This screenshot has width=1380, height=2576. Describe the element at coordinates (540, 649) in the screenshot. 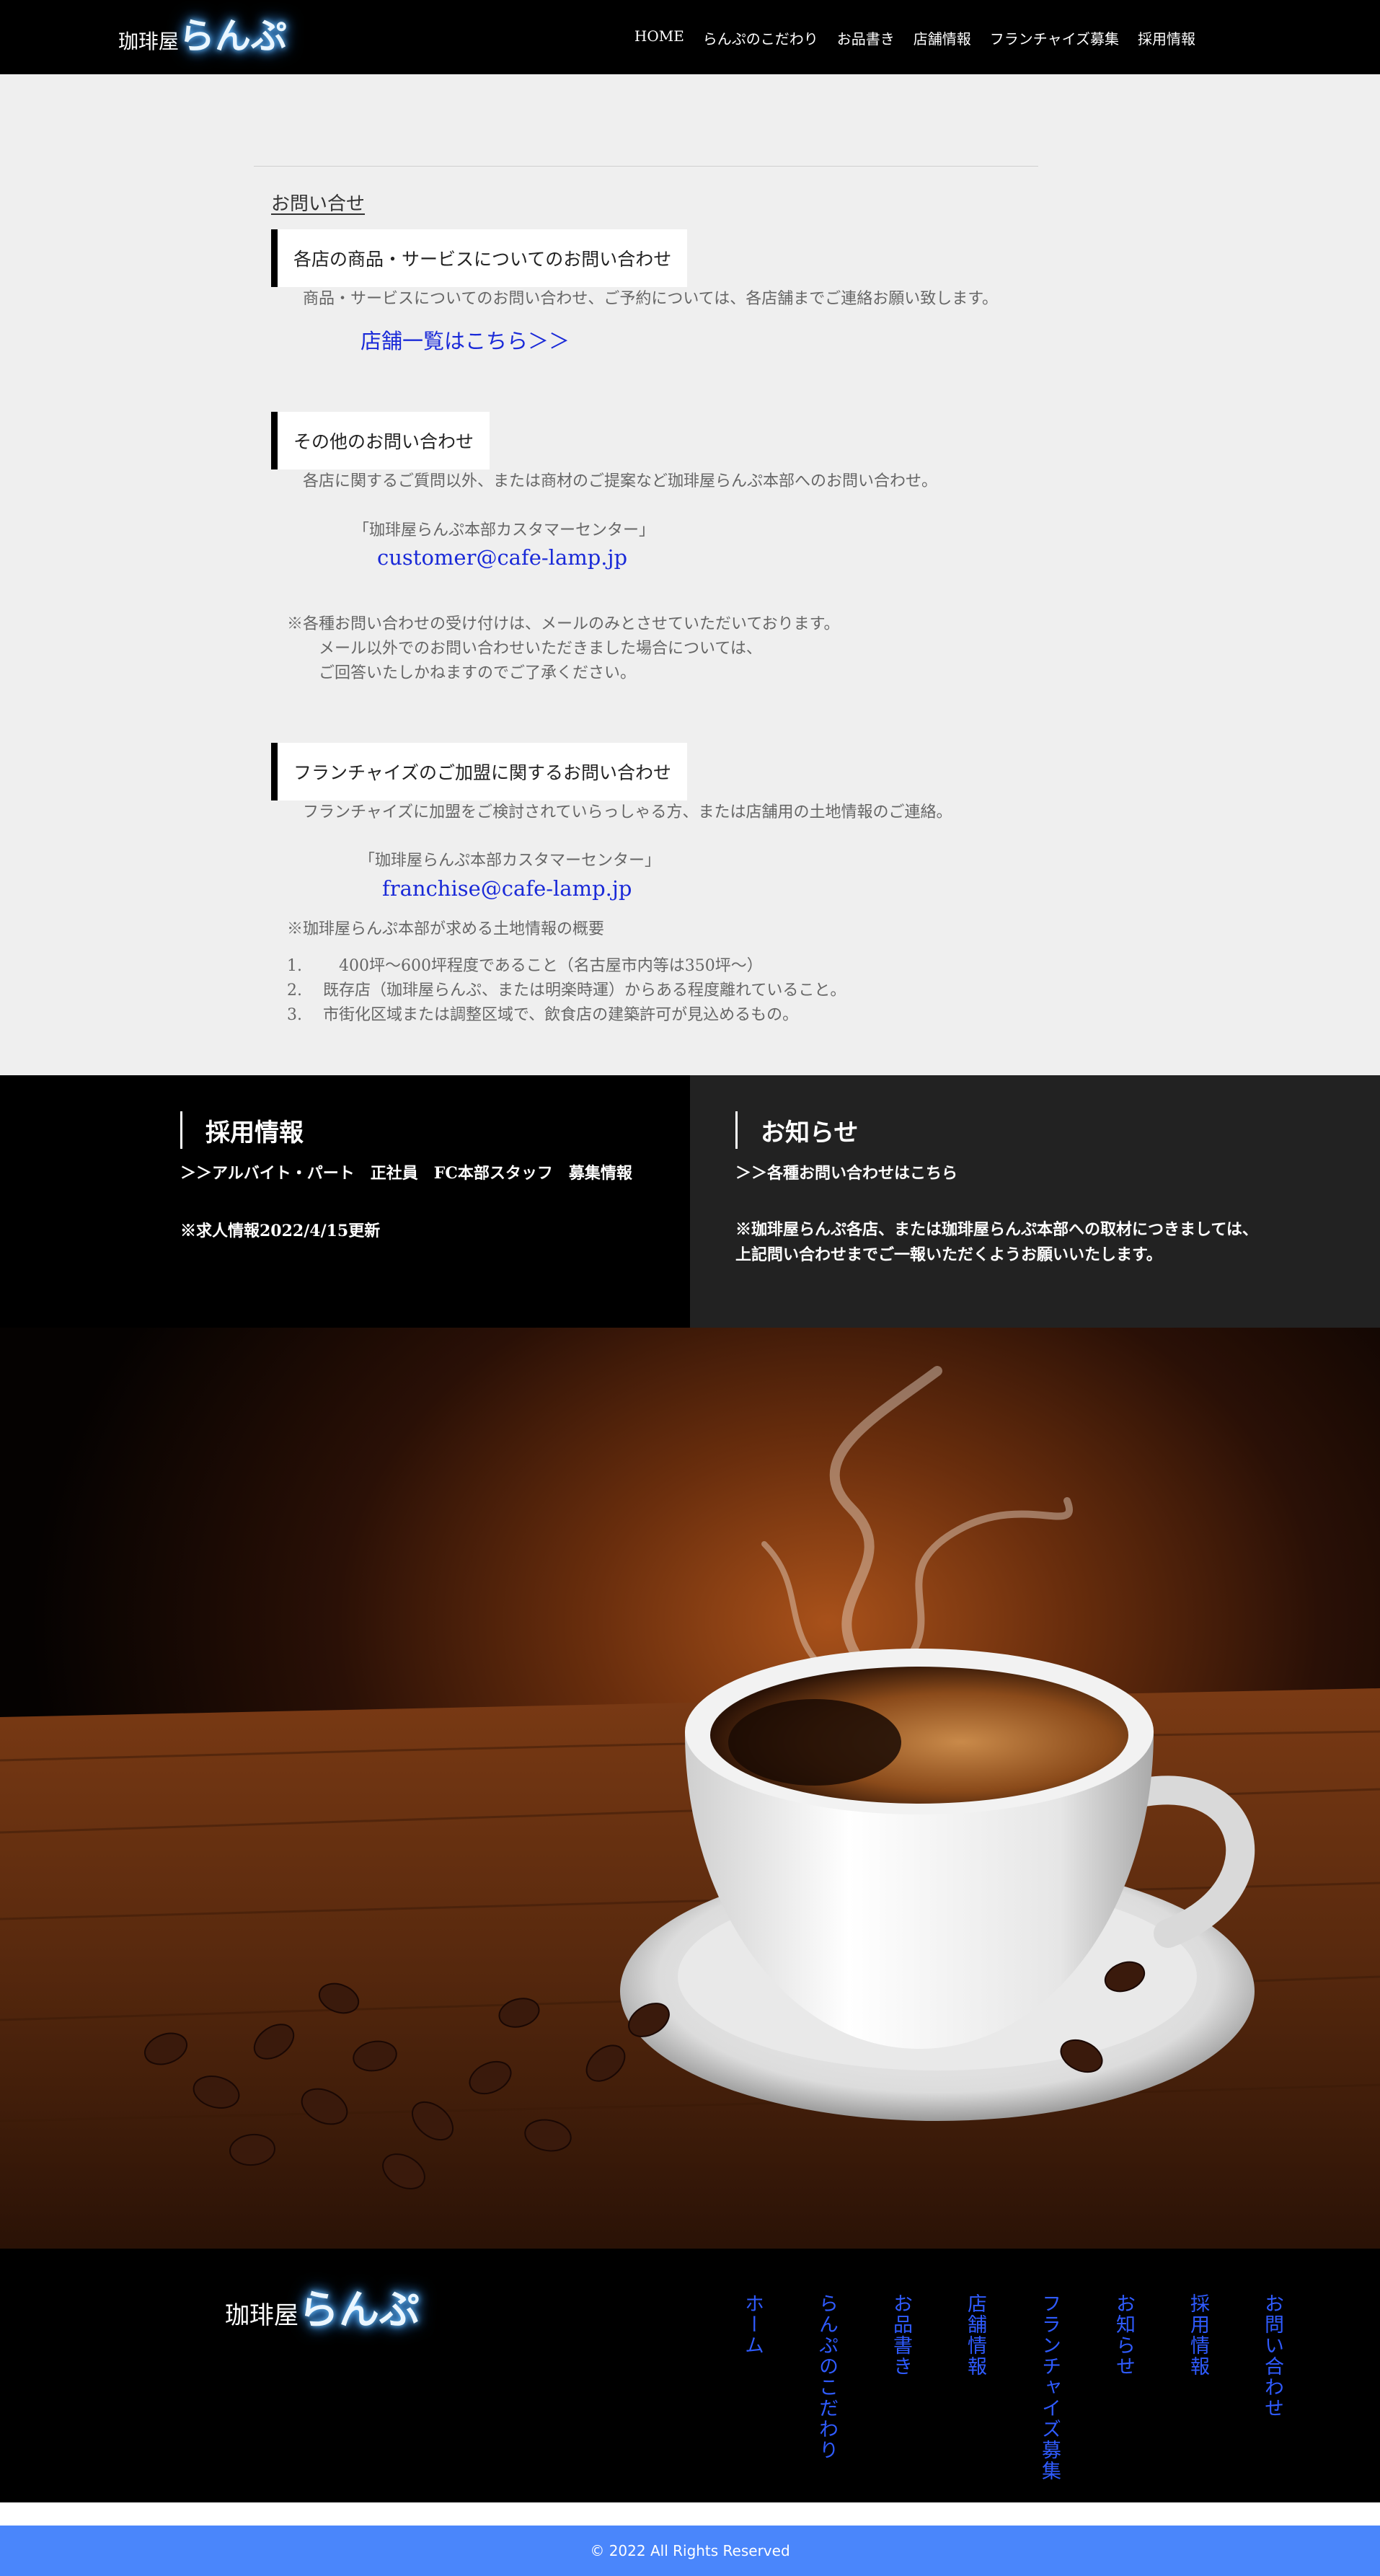

I see `notice-line-2: メール以外でのお問い合わせいただきました場合については、` at that location.